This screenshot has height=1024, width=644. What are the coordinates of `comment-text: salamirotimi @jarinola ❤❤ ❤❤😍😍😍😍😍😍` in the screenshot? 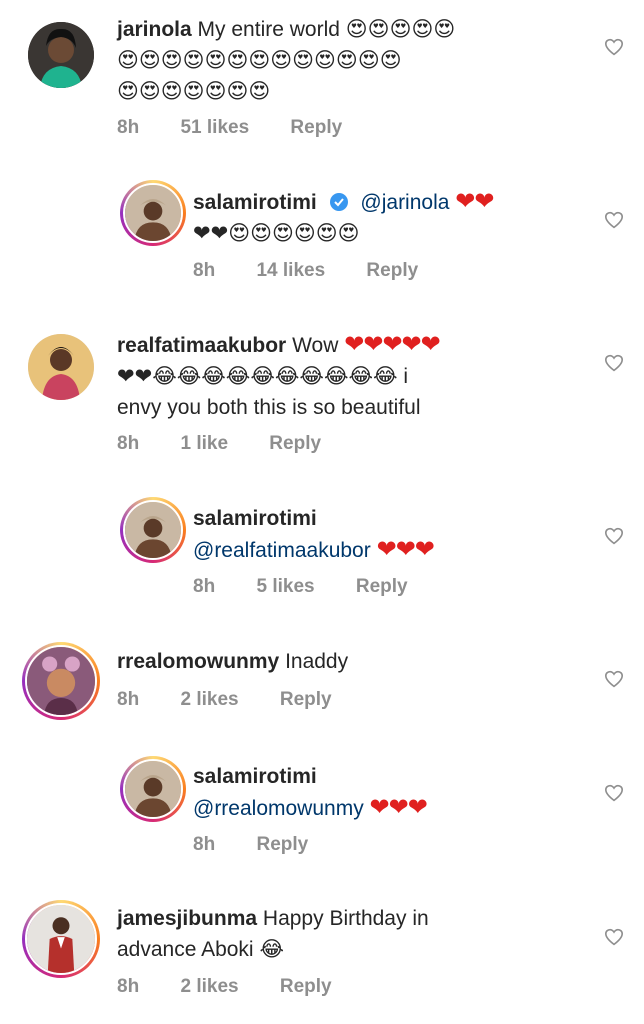 It's located at (388, 217).